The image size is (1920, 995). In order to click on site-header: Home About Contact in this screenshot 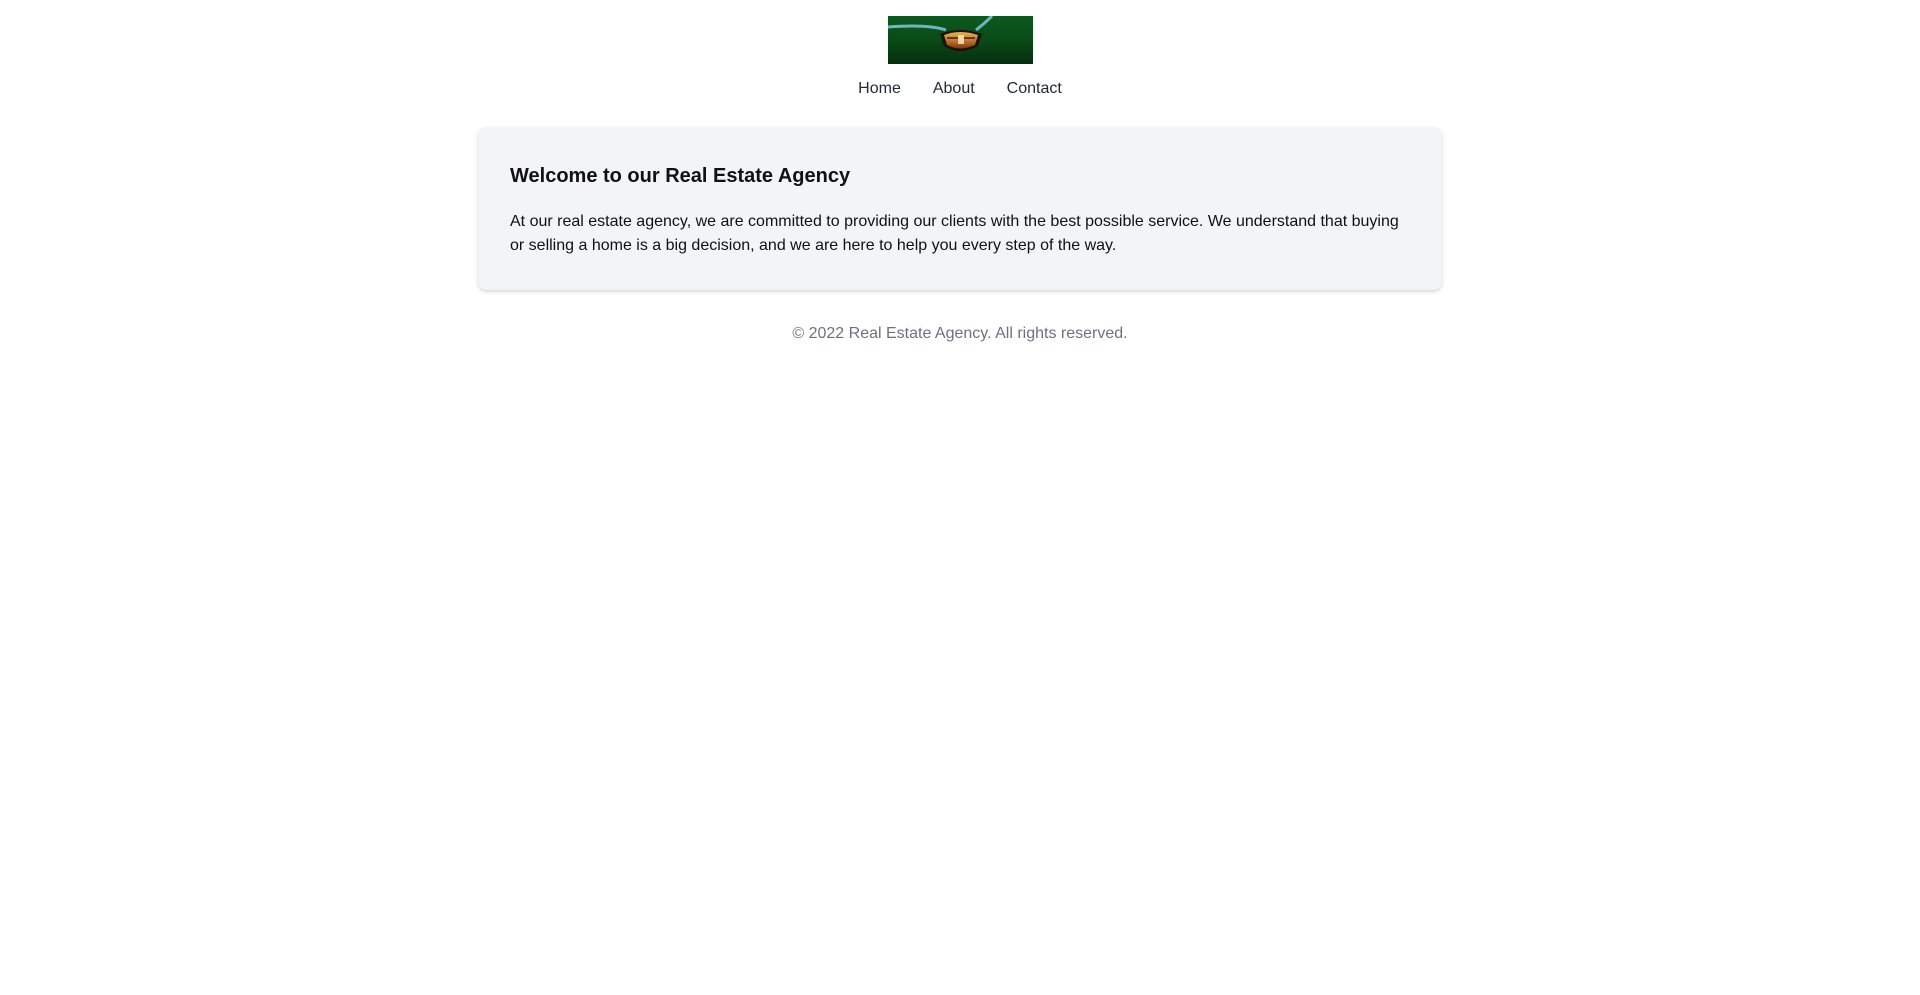, I will do `click(960, 49)`.